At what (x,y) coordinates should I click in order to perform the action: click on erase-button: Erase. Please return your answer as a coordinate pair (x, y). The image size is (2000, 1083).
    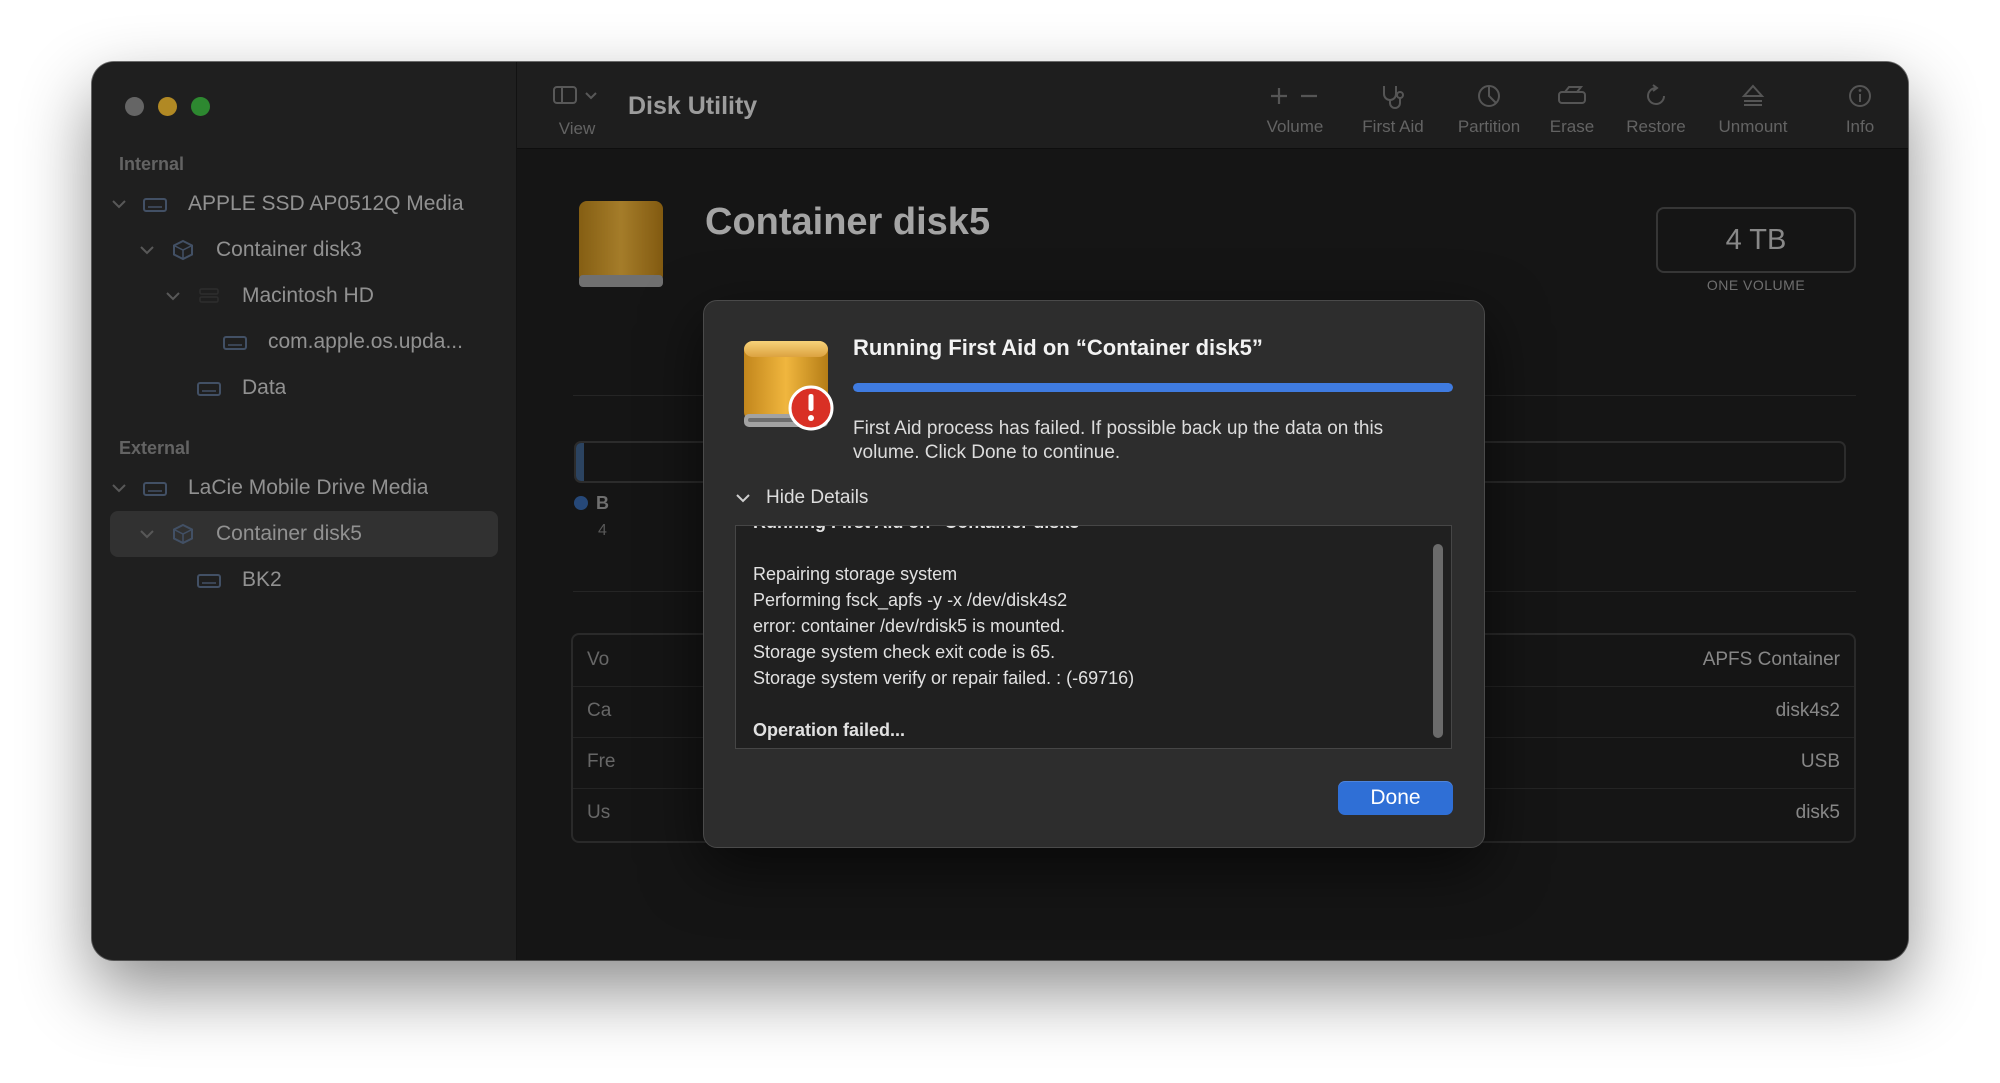
    Looking at the image, I should click on (1572, 109).